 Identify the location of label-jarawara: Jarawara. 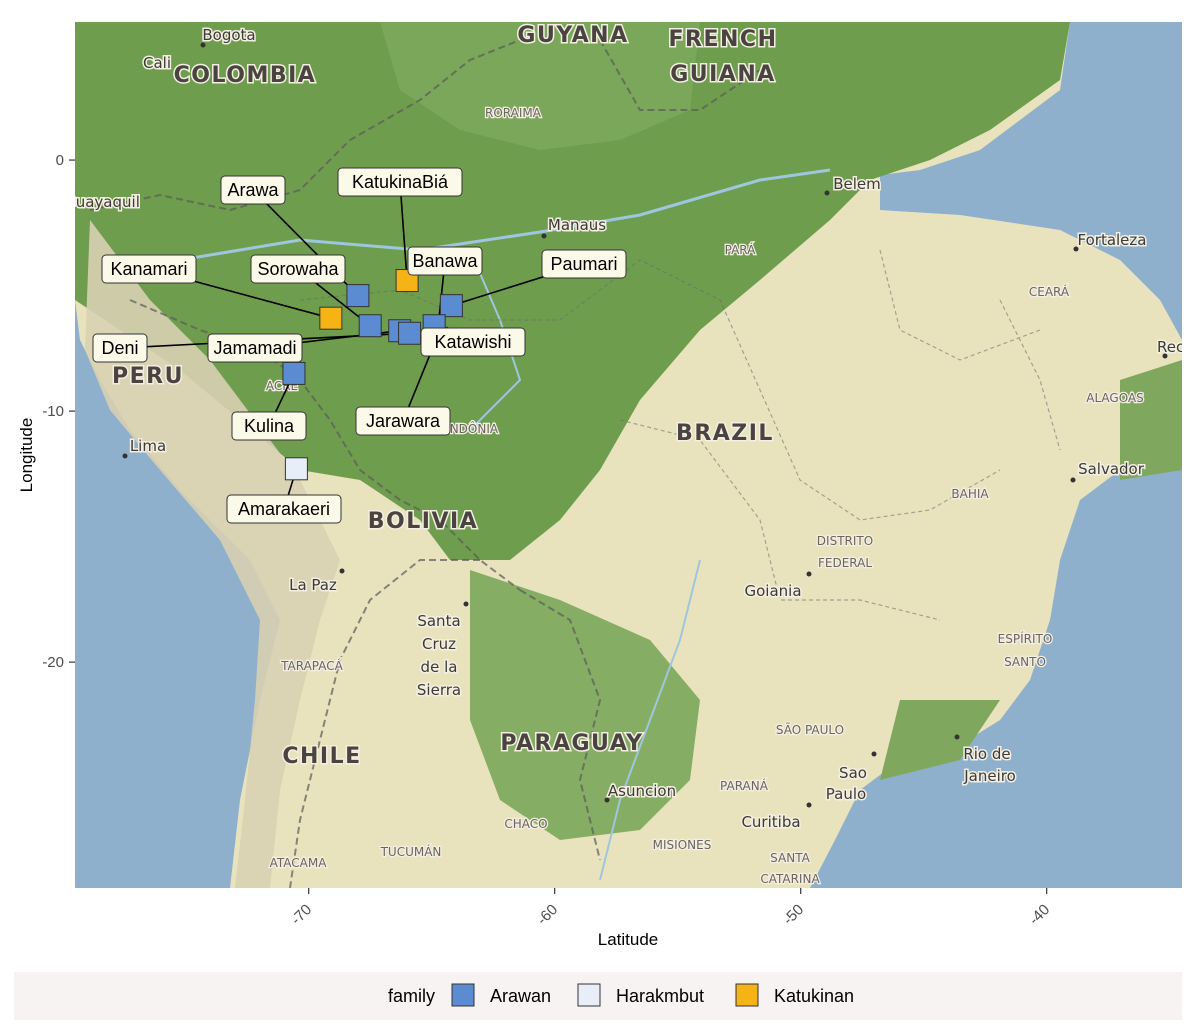
(403, 421).